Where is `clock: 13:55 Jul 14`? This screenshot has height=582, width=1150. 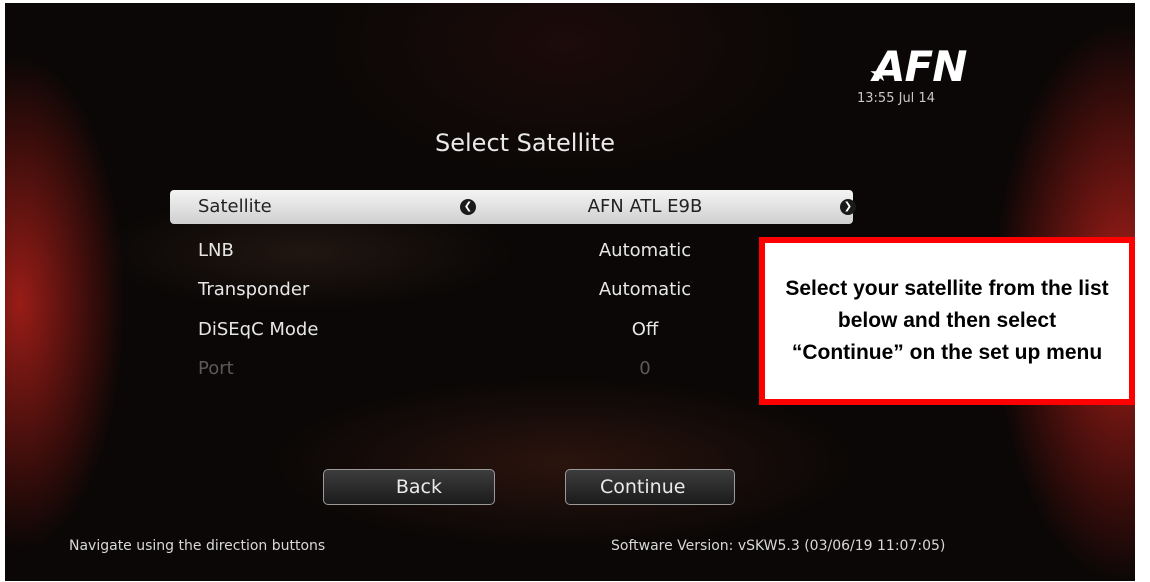
clock: 13:55 Jul 14 is located at coordinates (896, 98).